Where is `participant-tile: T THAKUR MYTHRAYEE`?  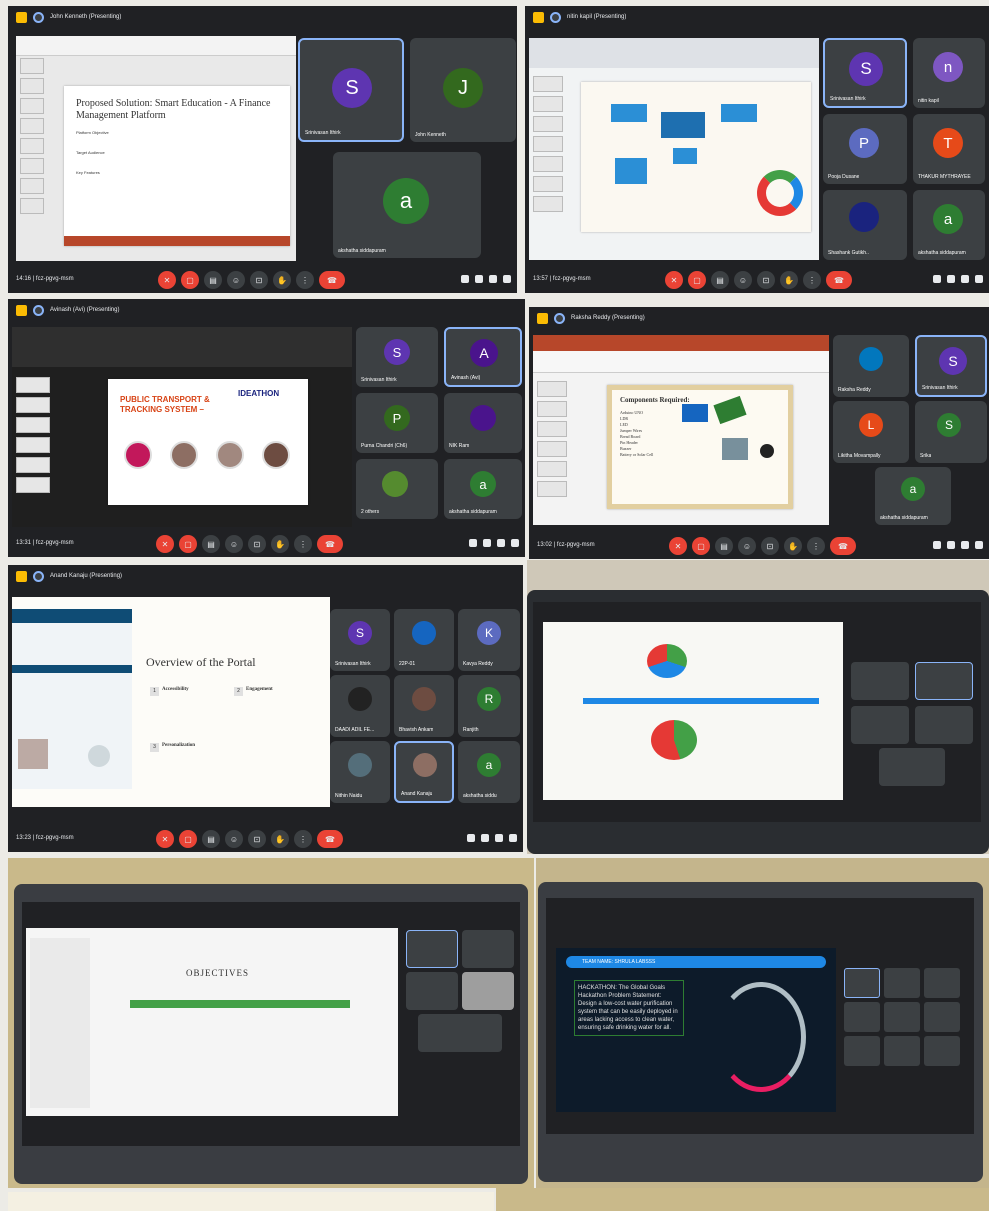
participant-tile: T THAKUR MYTHRAYEE is located at coordinates (949, 149).